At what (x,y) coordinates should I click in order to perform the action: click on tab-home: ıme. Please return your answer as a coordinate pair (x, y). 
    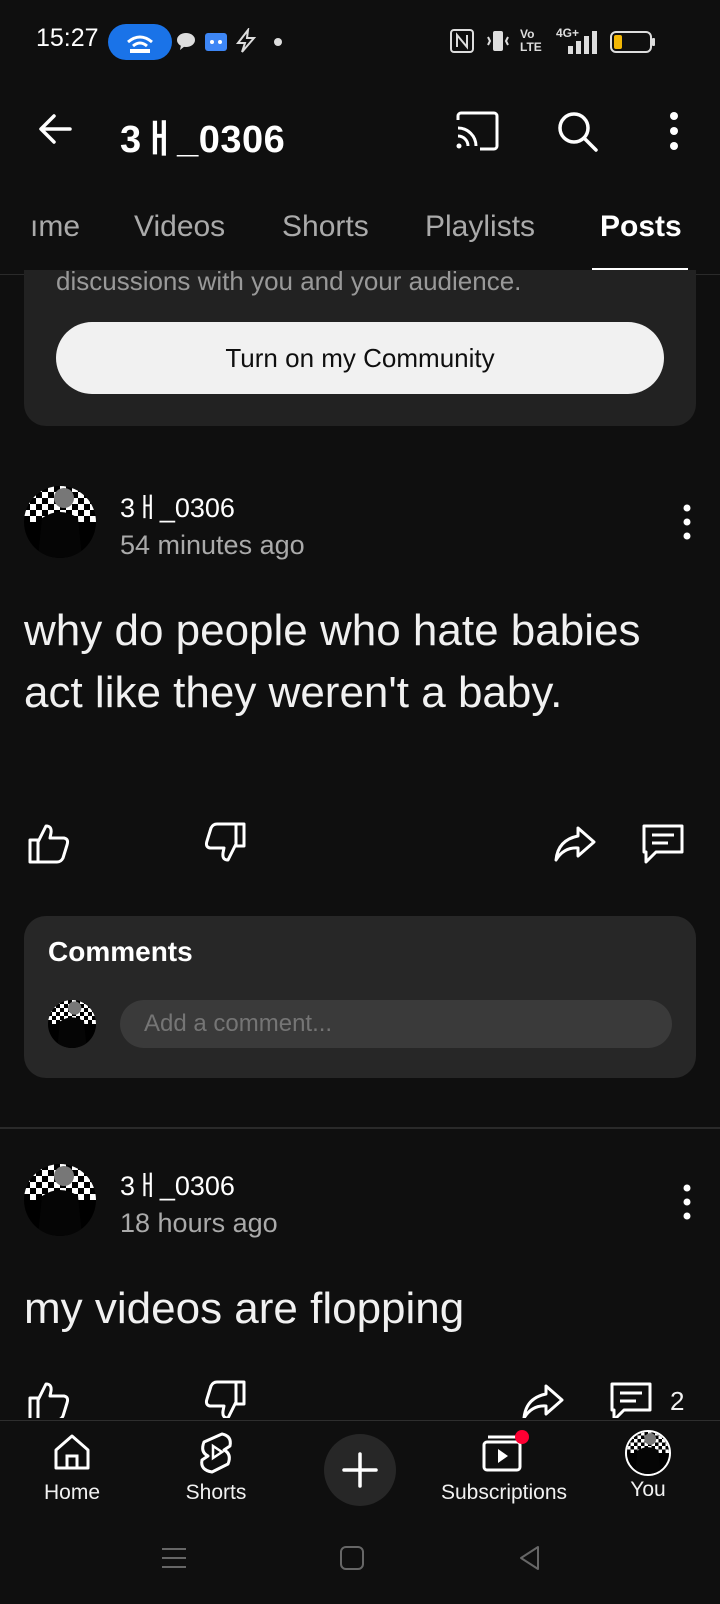
    Looking at the image, I should click on (55, 227).